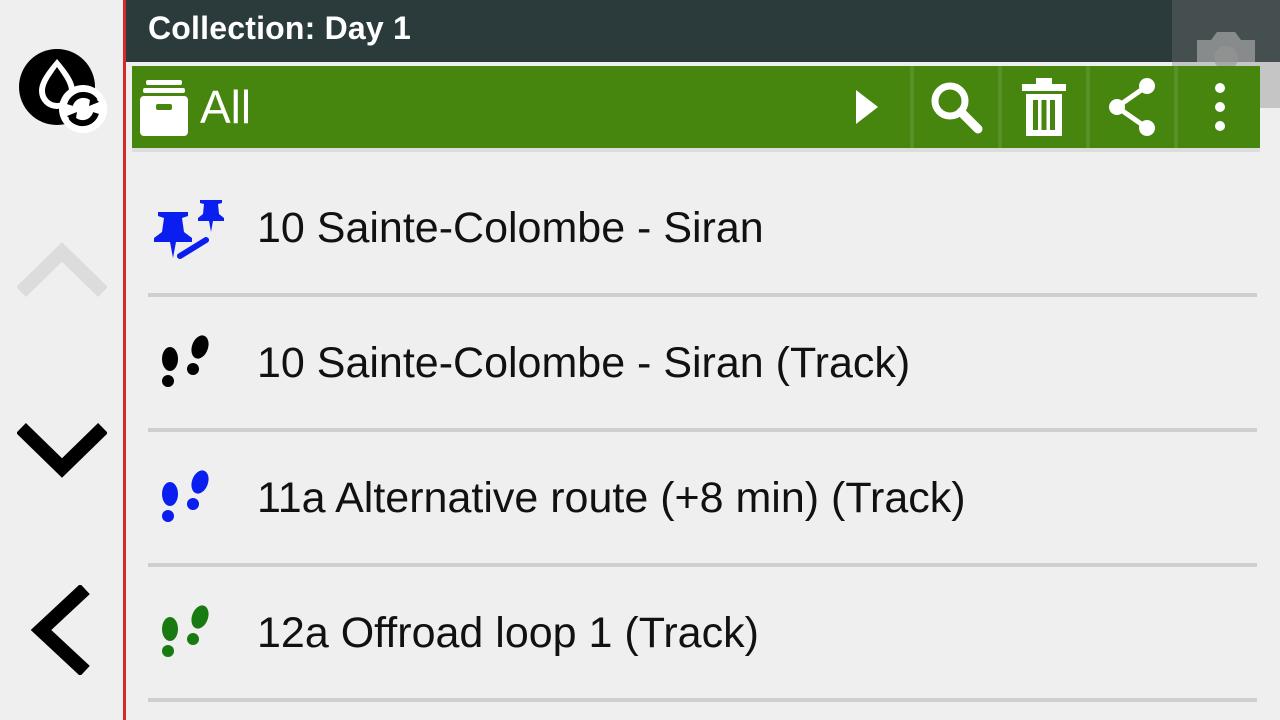  I want to click on side-rail, so click(62, 360).